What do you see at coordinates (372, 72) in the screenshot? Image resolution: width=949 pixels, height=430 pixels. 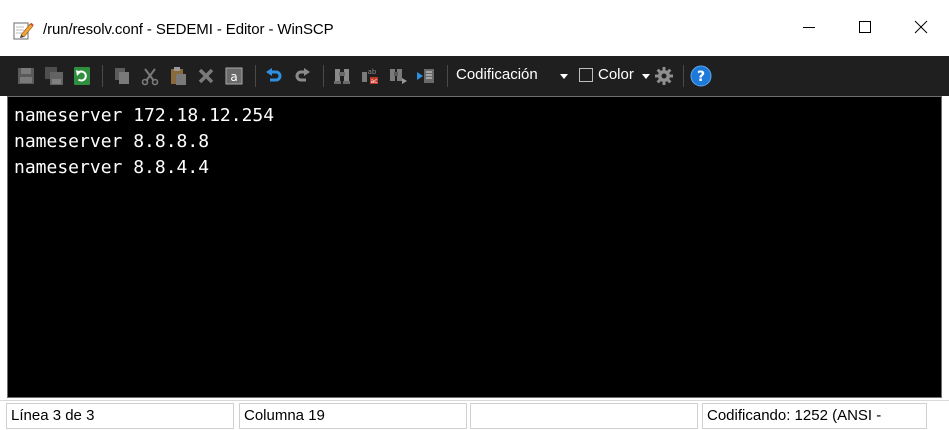 I see `svg-text: ab` at bounding box center [372, 72].